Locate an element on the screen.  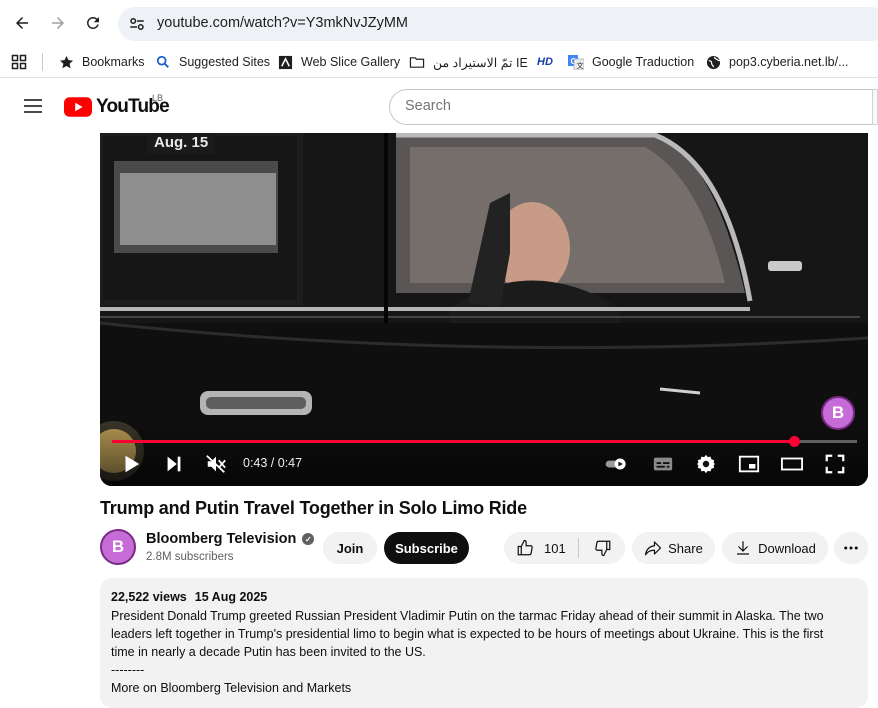
description-line: More on Bloomberg Television and Markets is located at coordinates (231, 688).